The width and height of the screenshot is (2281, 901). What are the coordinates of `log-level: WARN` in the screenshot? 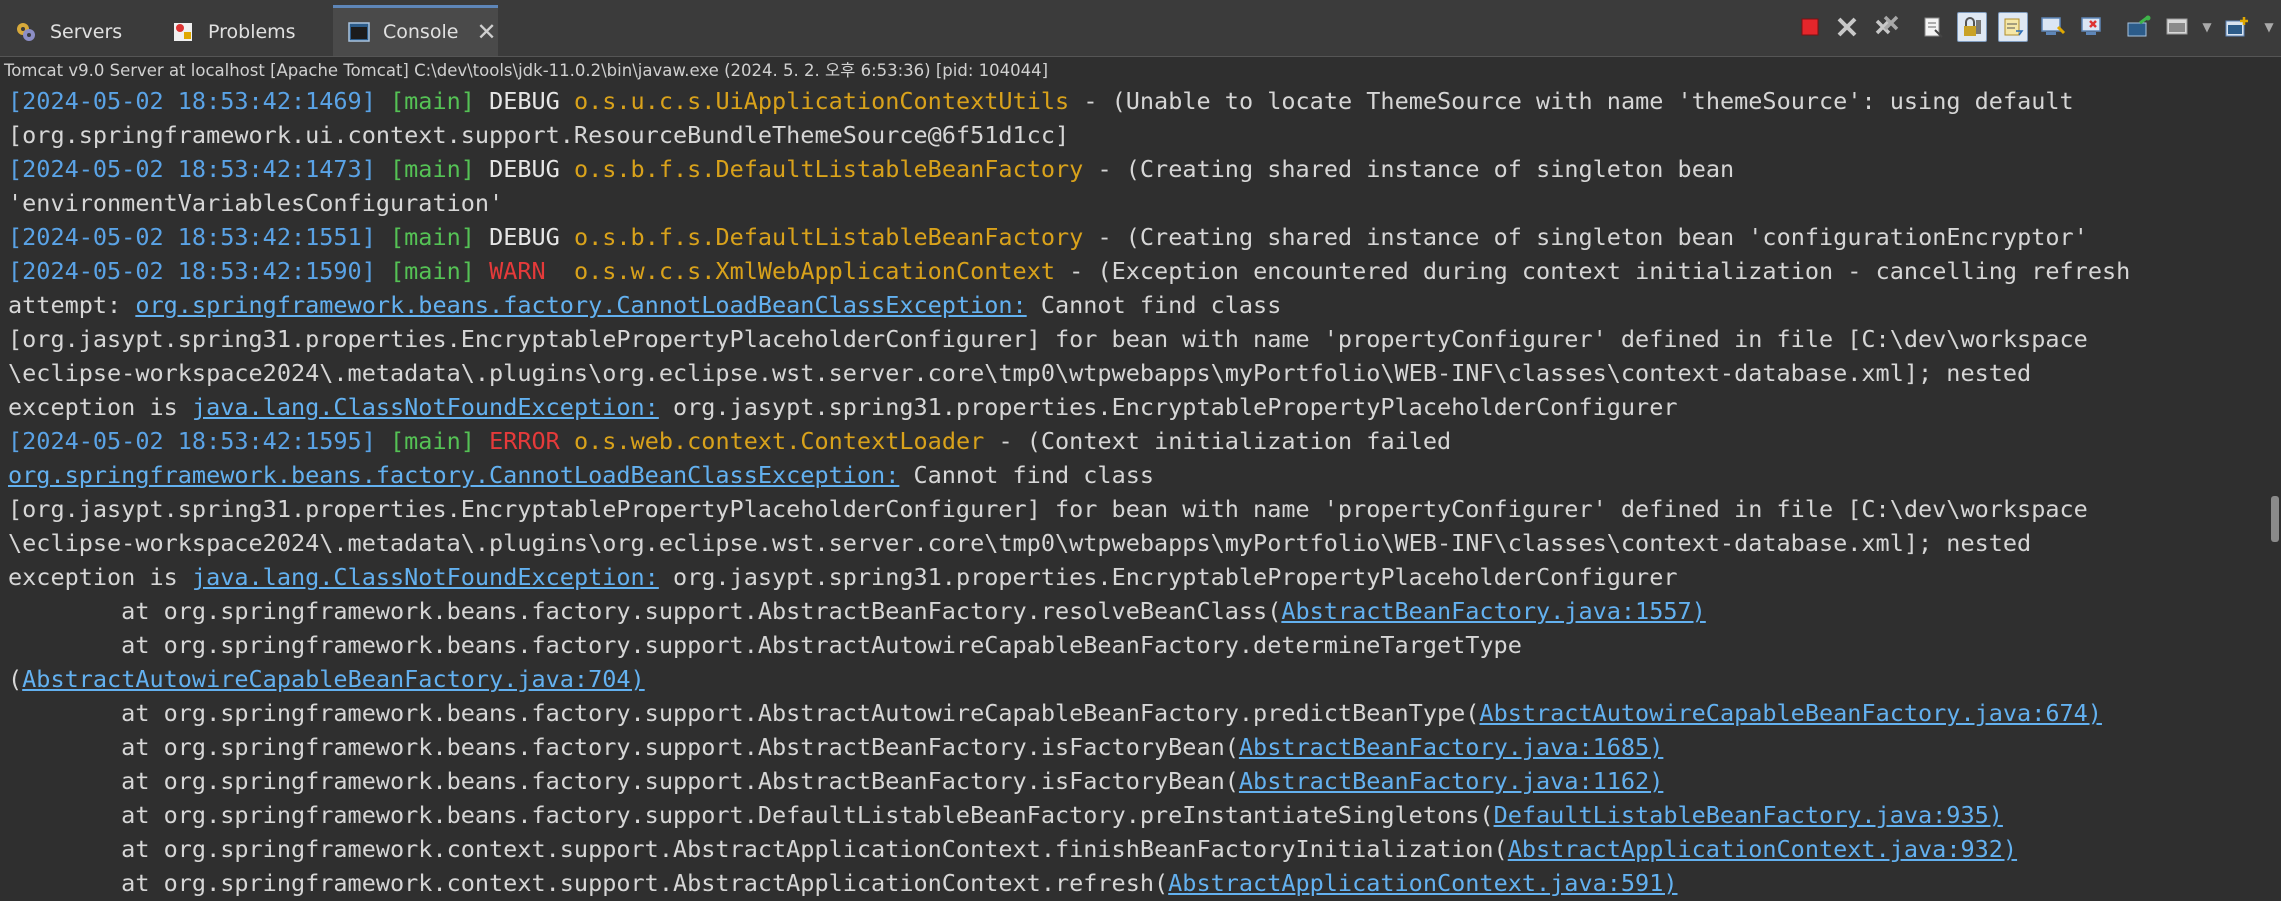 It's located at (517, 271).